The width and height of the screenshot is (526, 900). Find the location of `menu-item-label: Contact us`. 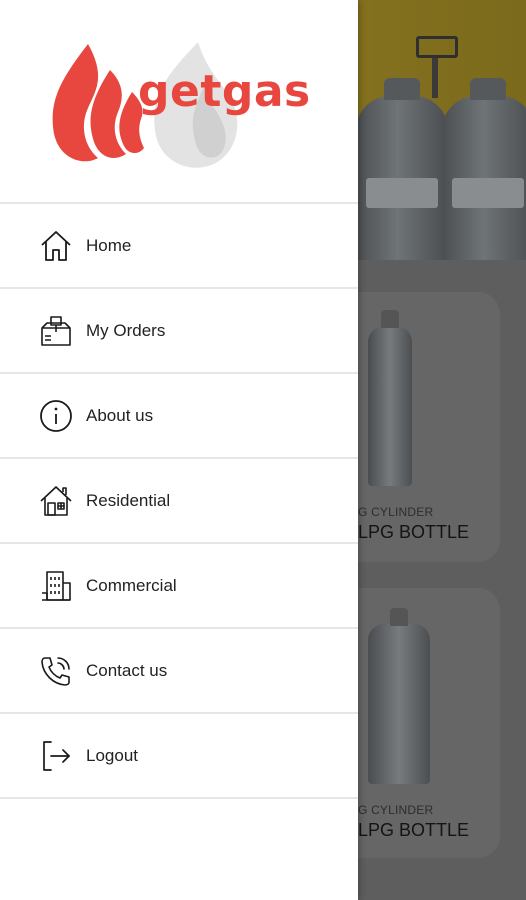

menu-item-label: Contact us is located at coordinates (127, 670).